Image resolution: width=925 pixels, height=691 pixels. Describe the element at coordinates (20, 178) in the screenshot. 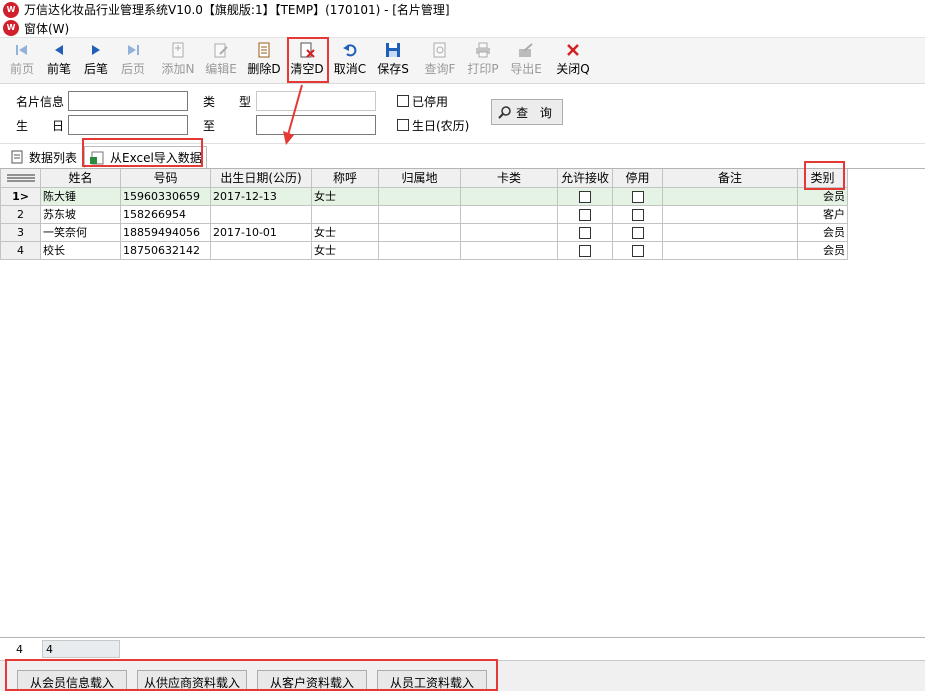

I see `row-selector-header` at that location.